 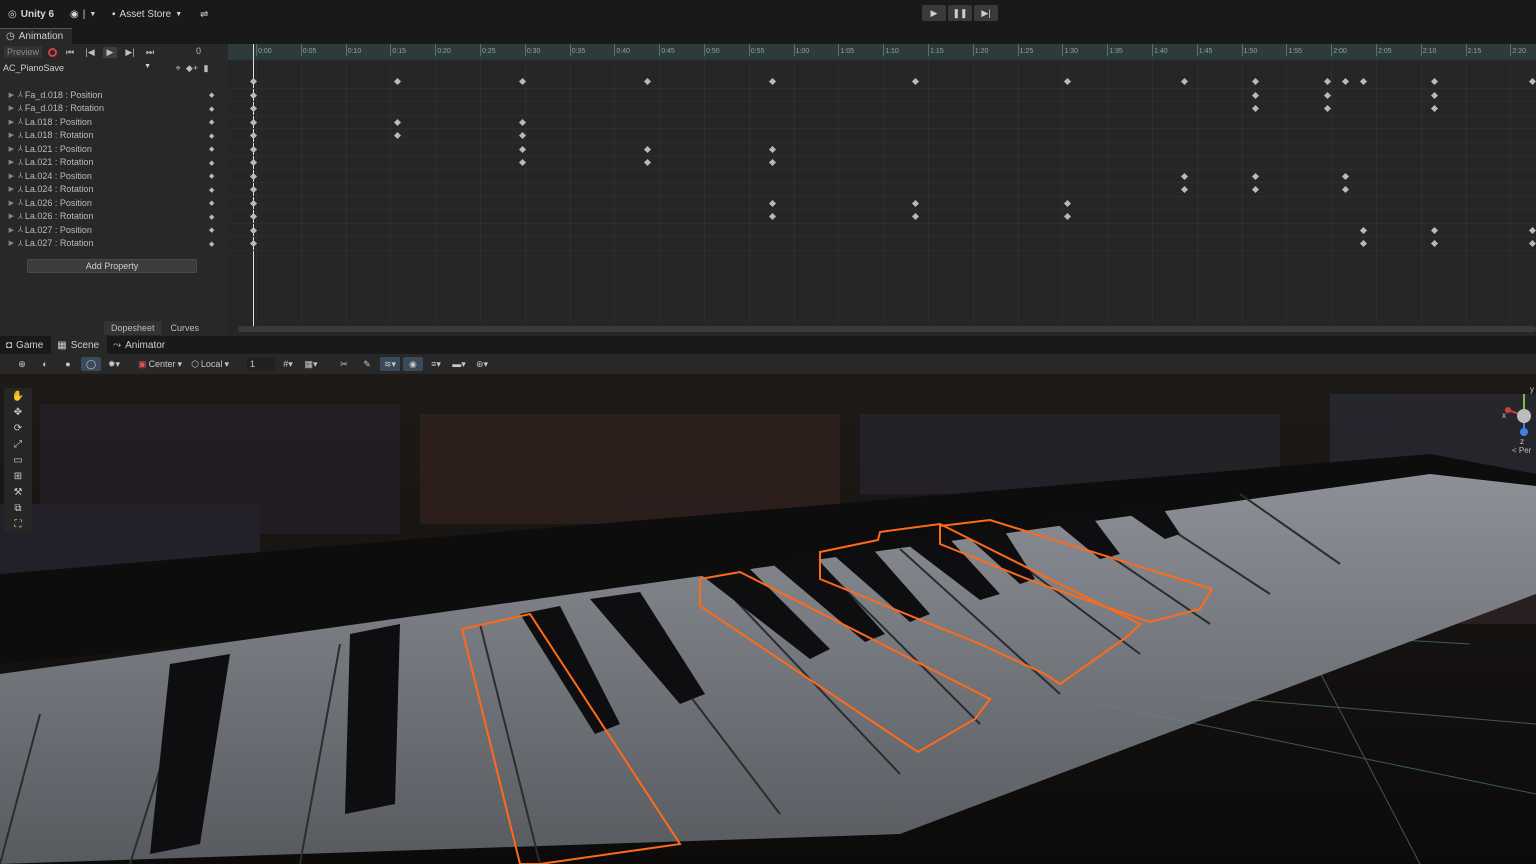 I want to click on play-button: ▶, so click(x=934, y=13).